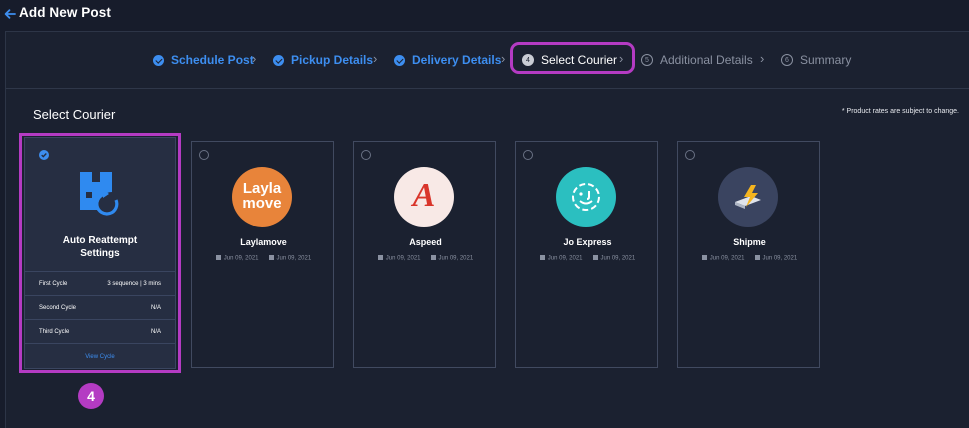 Image resolution: width=969 pixels, height=428 pixels. Describe the element at coordinates (65, 12) in the screenshot. I see `page-title: Add New Post` at that location.